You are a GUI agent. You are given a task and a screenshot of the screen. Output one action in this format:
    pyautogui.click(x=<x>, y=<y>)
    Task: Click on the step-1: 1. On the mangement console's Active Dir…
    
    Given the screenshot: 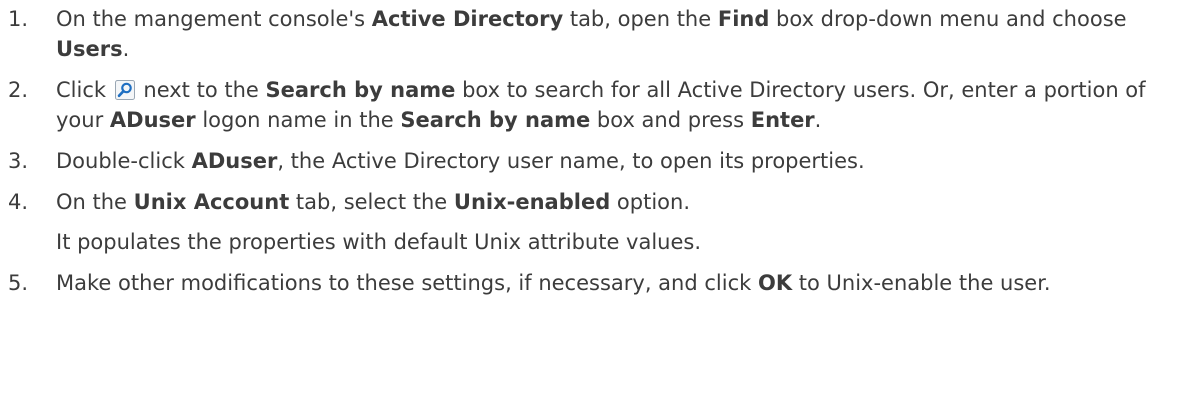 What is the action you would take?
    pyautogui.click(x=593, y=34)
    